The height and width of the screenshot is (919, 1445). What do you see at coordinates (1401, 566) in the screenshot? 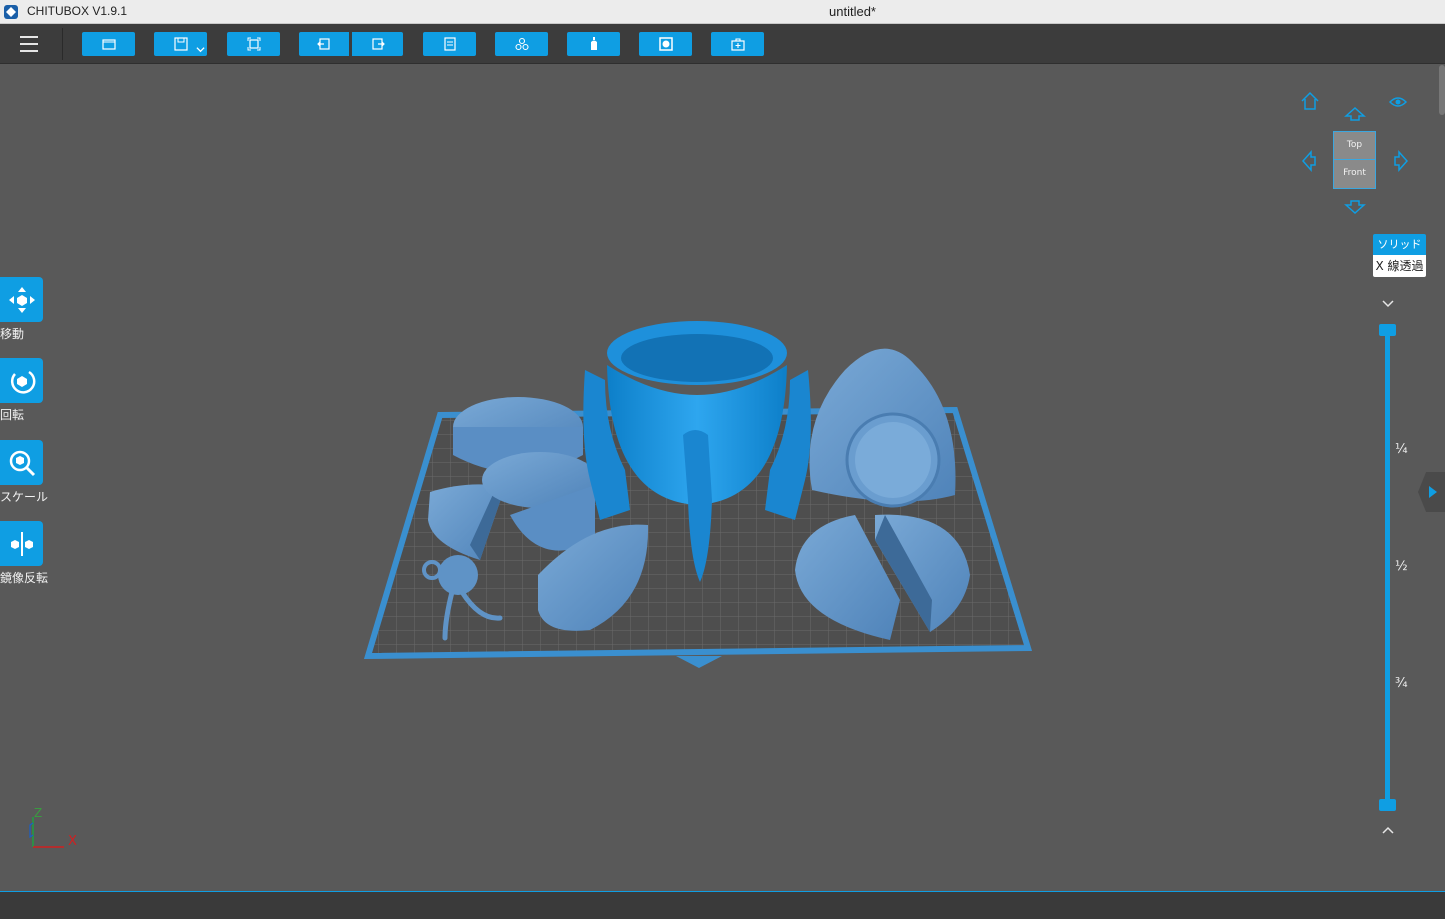
I see `slider-tick-half: ½` at bounding box center [1401, 566].